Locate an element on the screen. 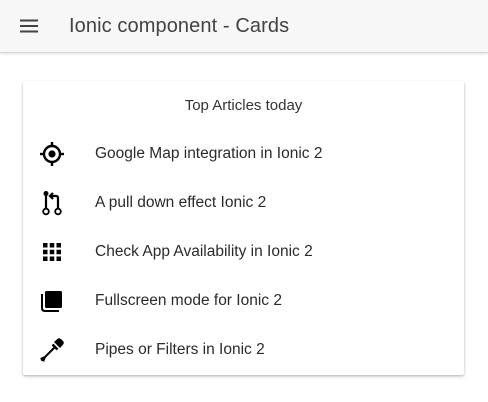 This screenshot has width=488, height=402. eyedropper-icon is located at coordinates (59, 349).